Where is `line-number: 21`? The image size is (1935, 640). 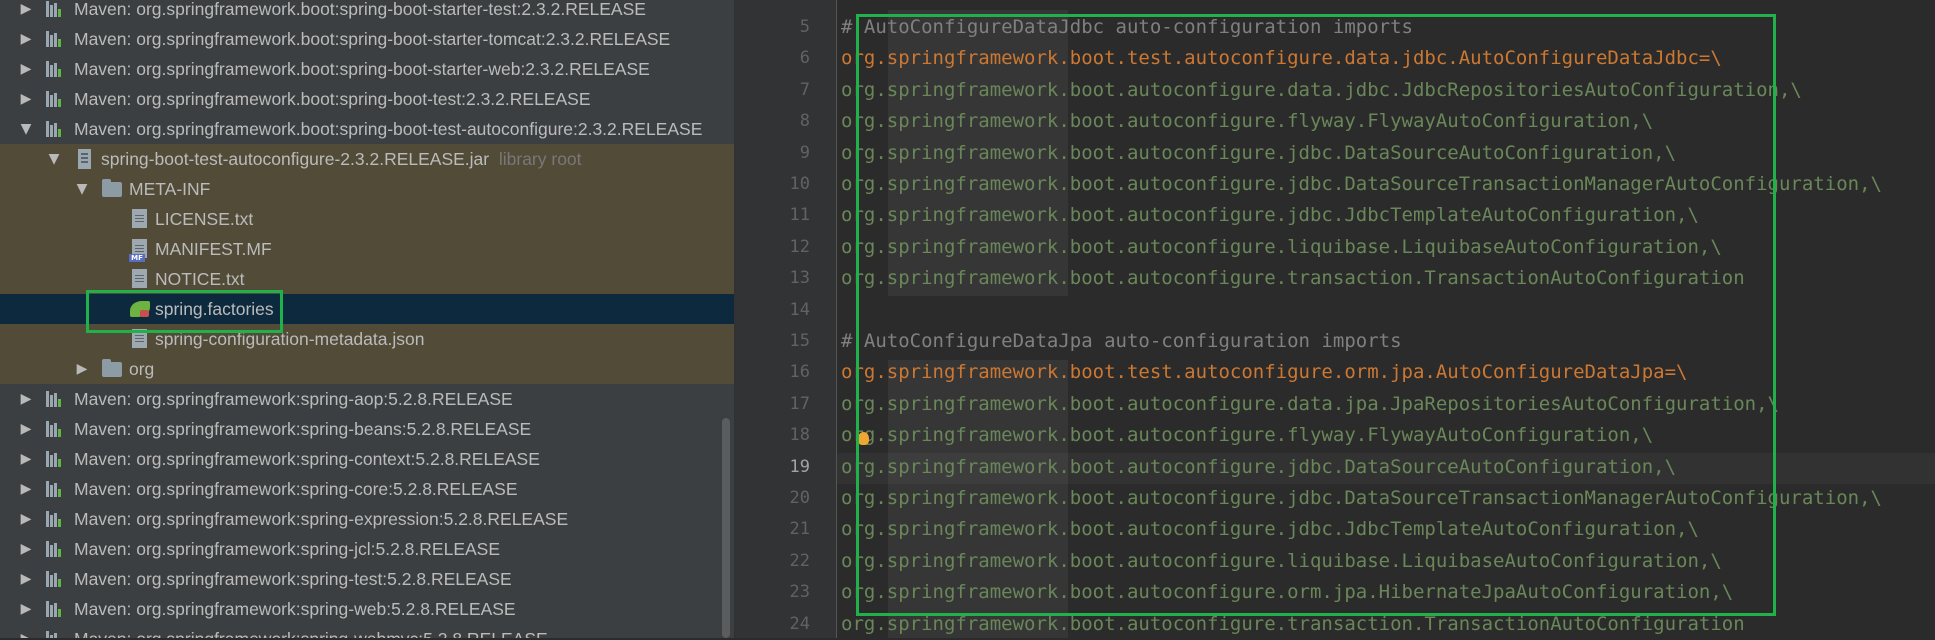 line-number: 21 is located at coordinates (799, 529).